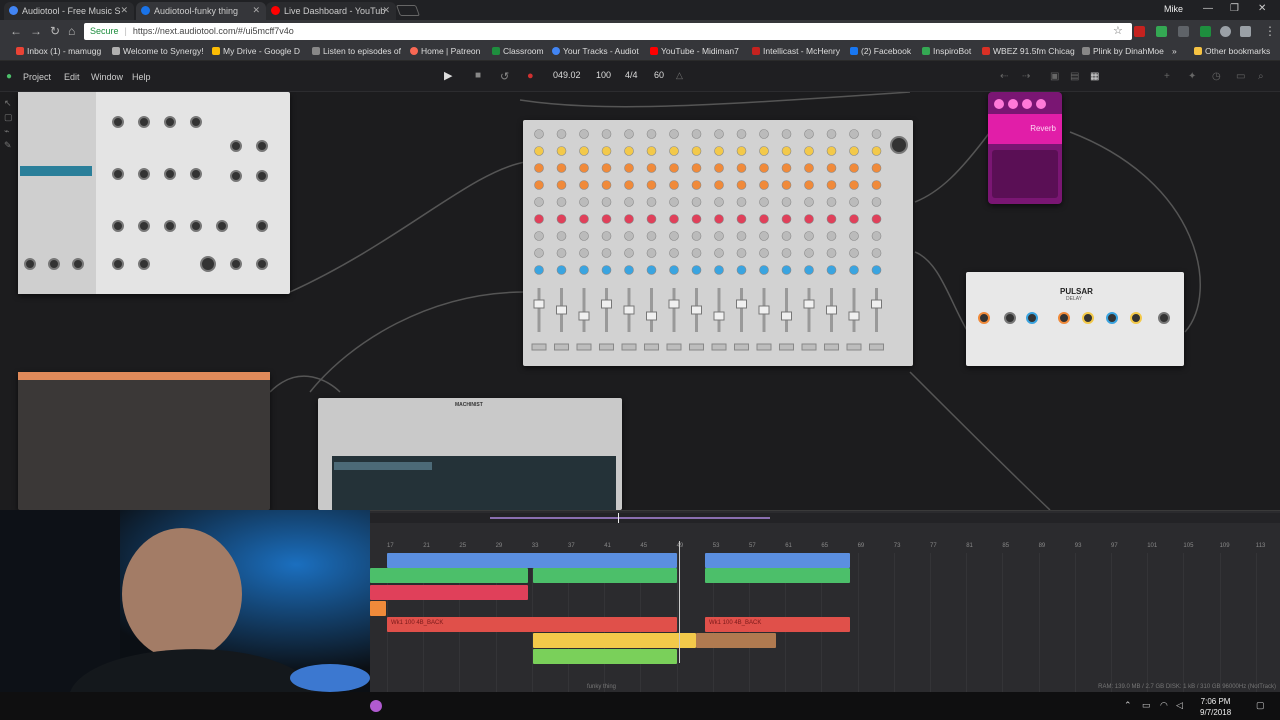 Image resolution: width=1280 pixels, height=720 pixels. What do you see at coordinates (1025, 148) in the screenshot?
I see `reverb-pedal: Reverb` at bounding box center [1025, 148].